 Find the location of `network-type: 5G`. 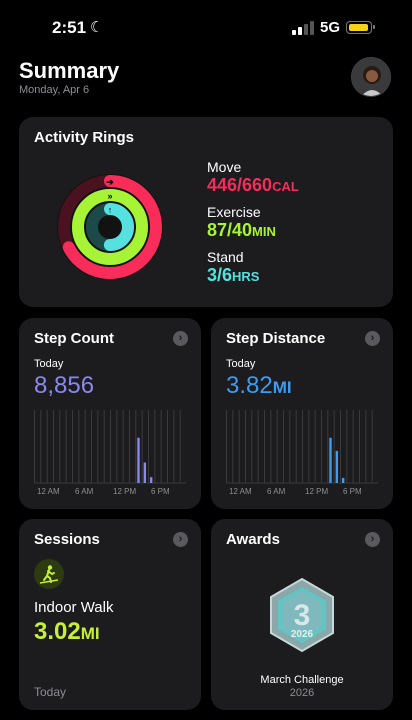

network-type: 5G is located at coordinates (330, 27).